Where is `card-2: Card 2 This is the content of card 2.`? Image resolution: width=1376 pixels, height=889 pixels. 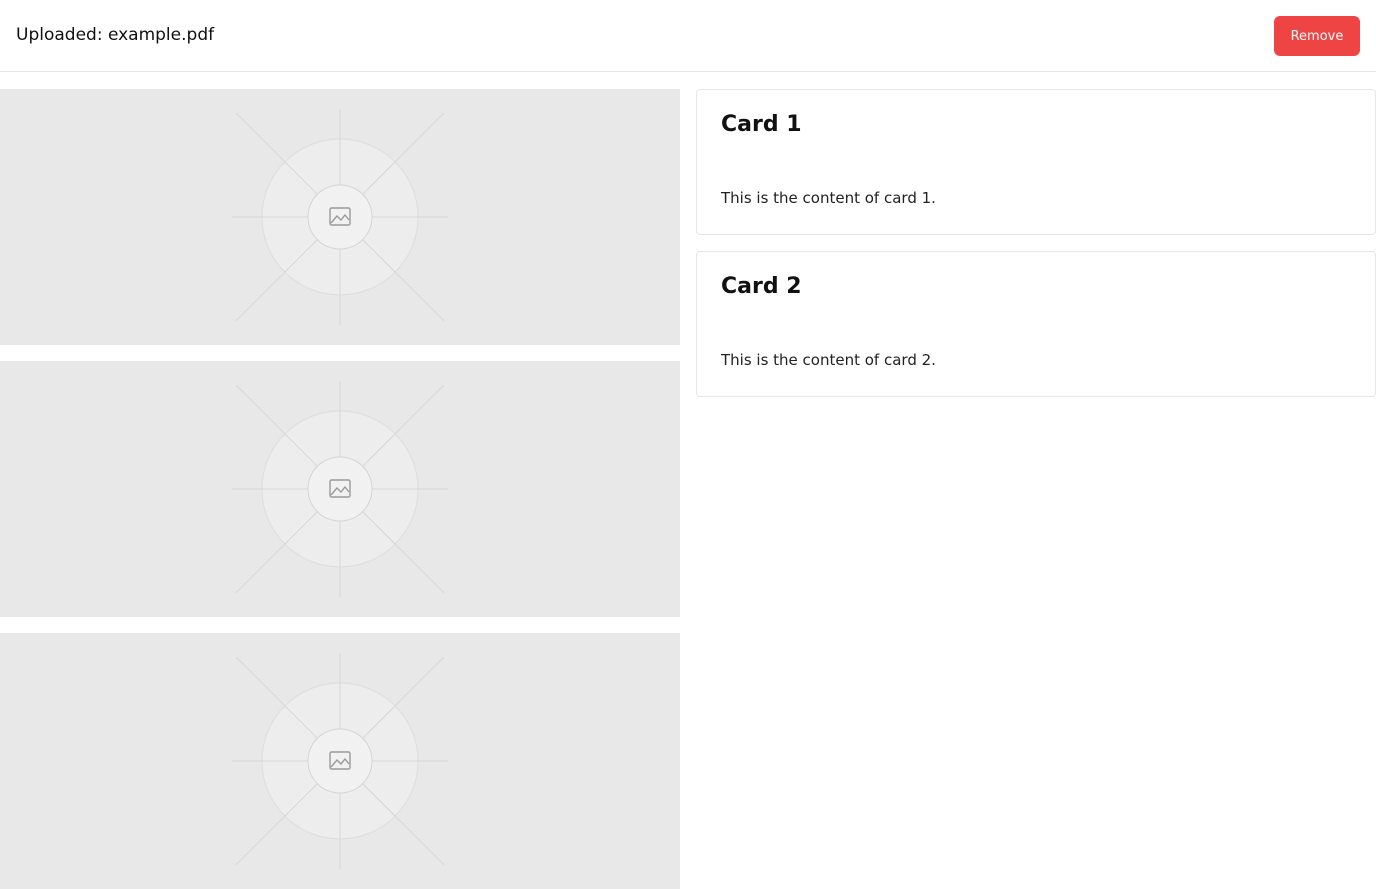
card-2: Card 2 This is the content of card 2. is located at coordinates (1036, 324).